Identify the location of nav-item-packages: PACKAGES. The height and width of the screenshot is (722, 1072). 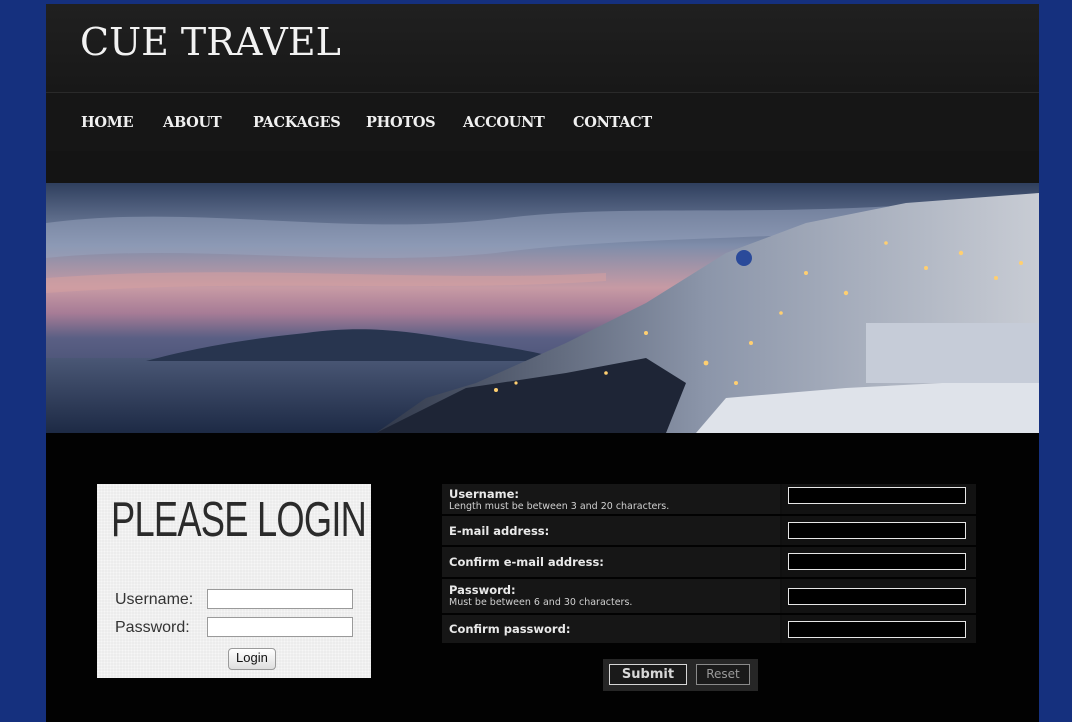
(297, 122).